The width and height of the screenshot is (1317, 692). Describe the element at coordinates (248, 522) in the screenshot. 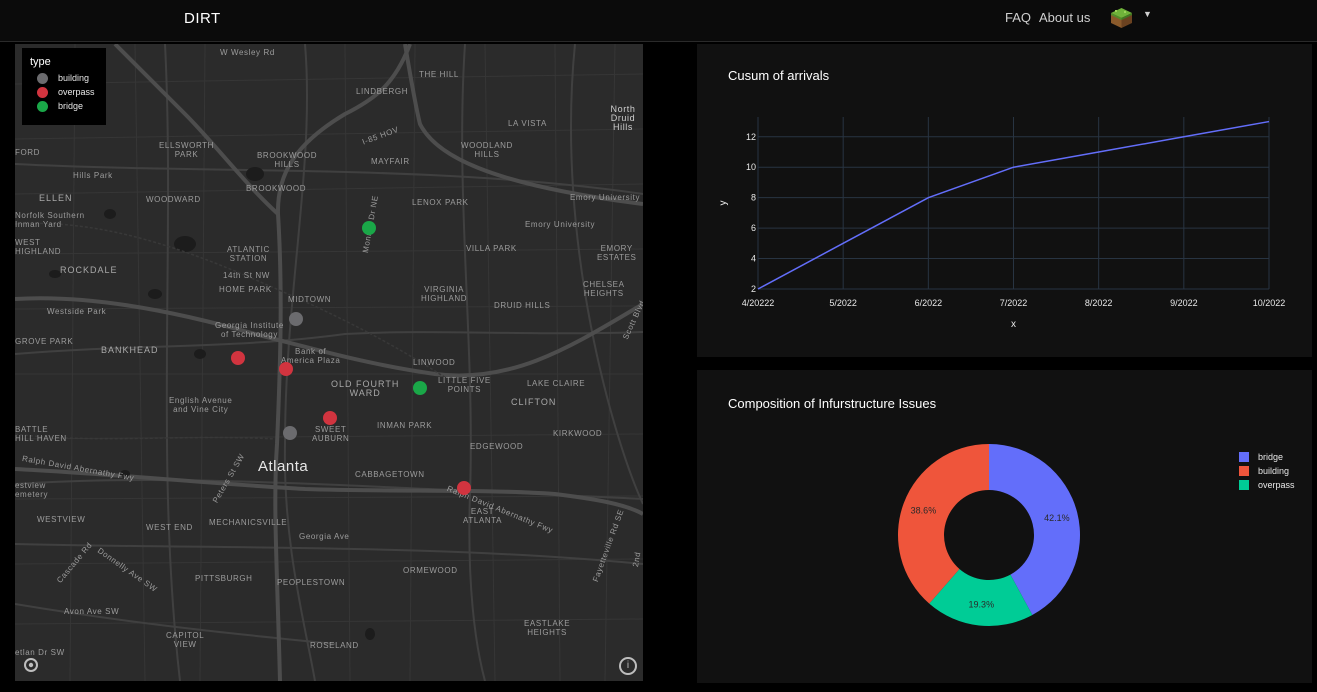

I see `map-label: MECHANICSVILLE` at that location.